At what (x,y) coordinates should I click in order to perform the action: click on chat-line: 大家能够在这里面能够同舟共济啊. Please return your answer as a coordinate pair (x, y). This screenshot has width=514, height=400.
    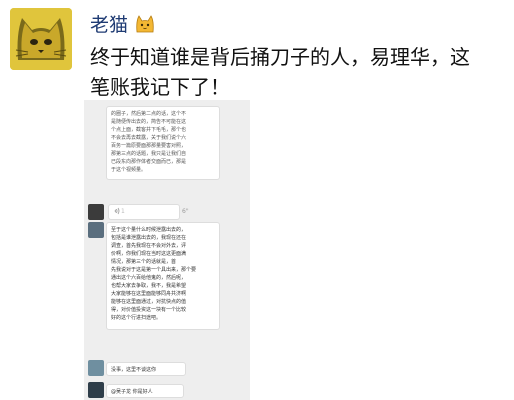
    Looking at the image, I should click on (149, 294).